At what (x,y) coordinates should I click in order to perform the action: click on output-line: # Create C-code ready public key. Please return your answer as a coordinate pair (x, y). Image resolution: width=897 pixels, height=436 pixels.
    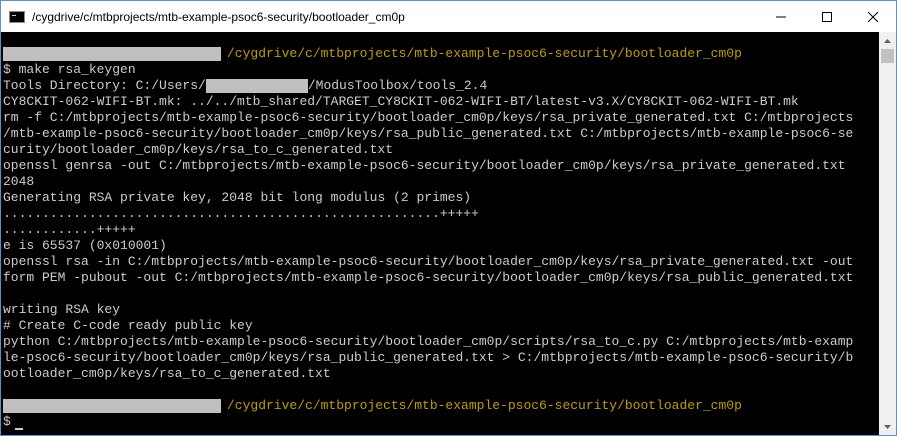
    Looking at the image, I should click on (128, 325).